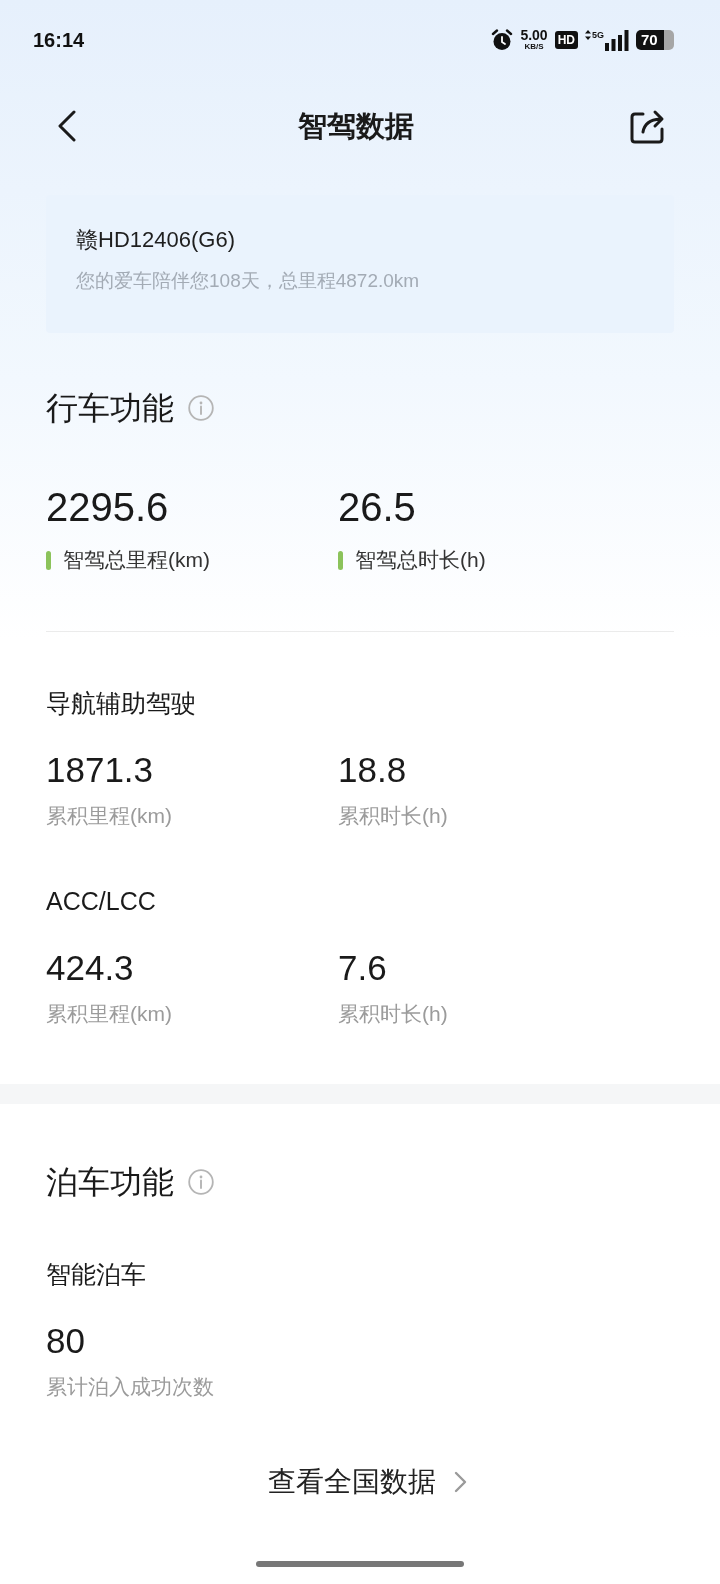 The height and width of the screenshot is (1584, 720). I want to click on vehicle-summary: 您的爱车陪伴您108天，总里程4872.0km, so click(248, 281).